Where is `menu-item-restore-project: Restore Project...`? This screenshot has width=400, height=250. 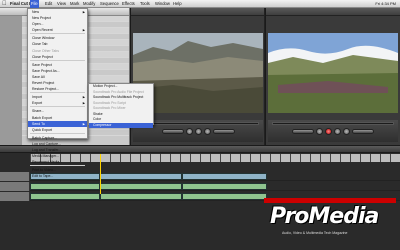
menu-item-restore-project: Restore Project... is located at coordinates (57, 89).